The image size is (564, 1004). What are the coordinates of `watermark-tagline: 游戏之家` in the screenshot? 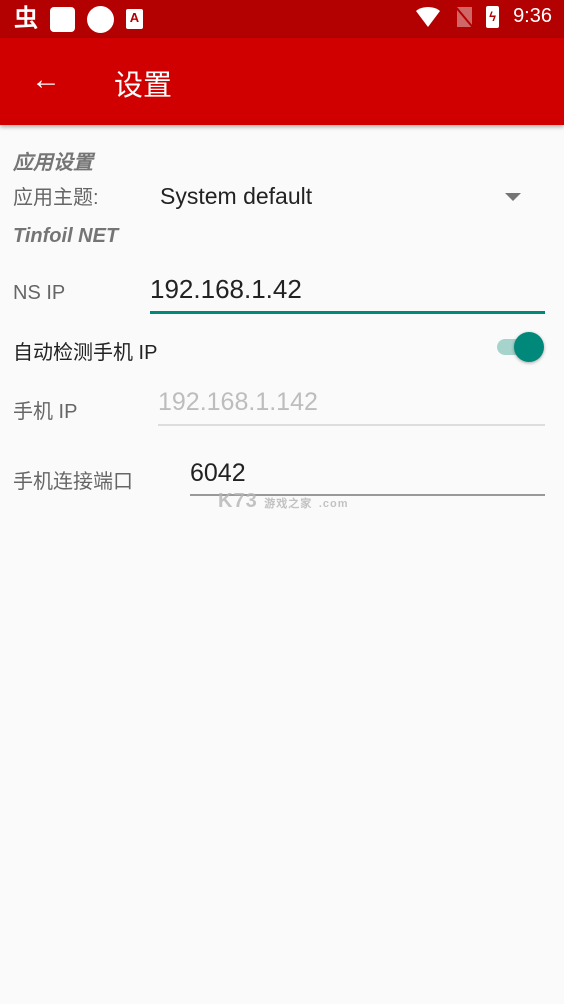 It's located at (288, 504).